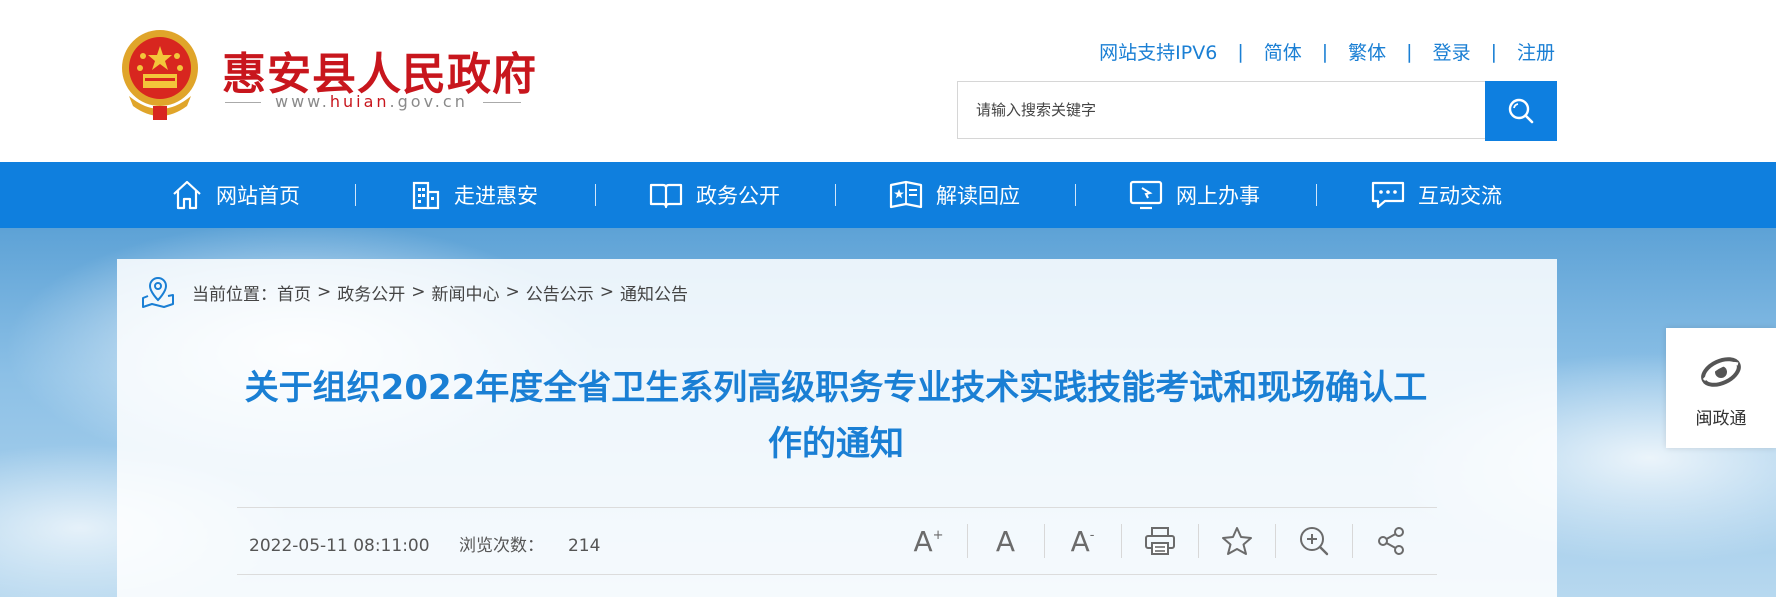 The image size is (1776, 597). I want to click on view-count-label: 浏览次数：, so click(501, 546).